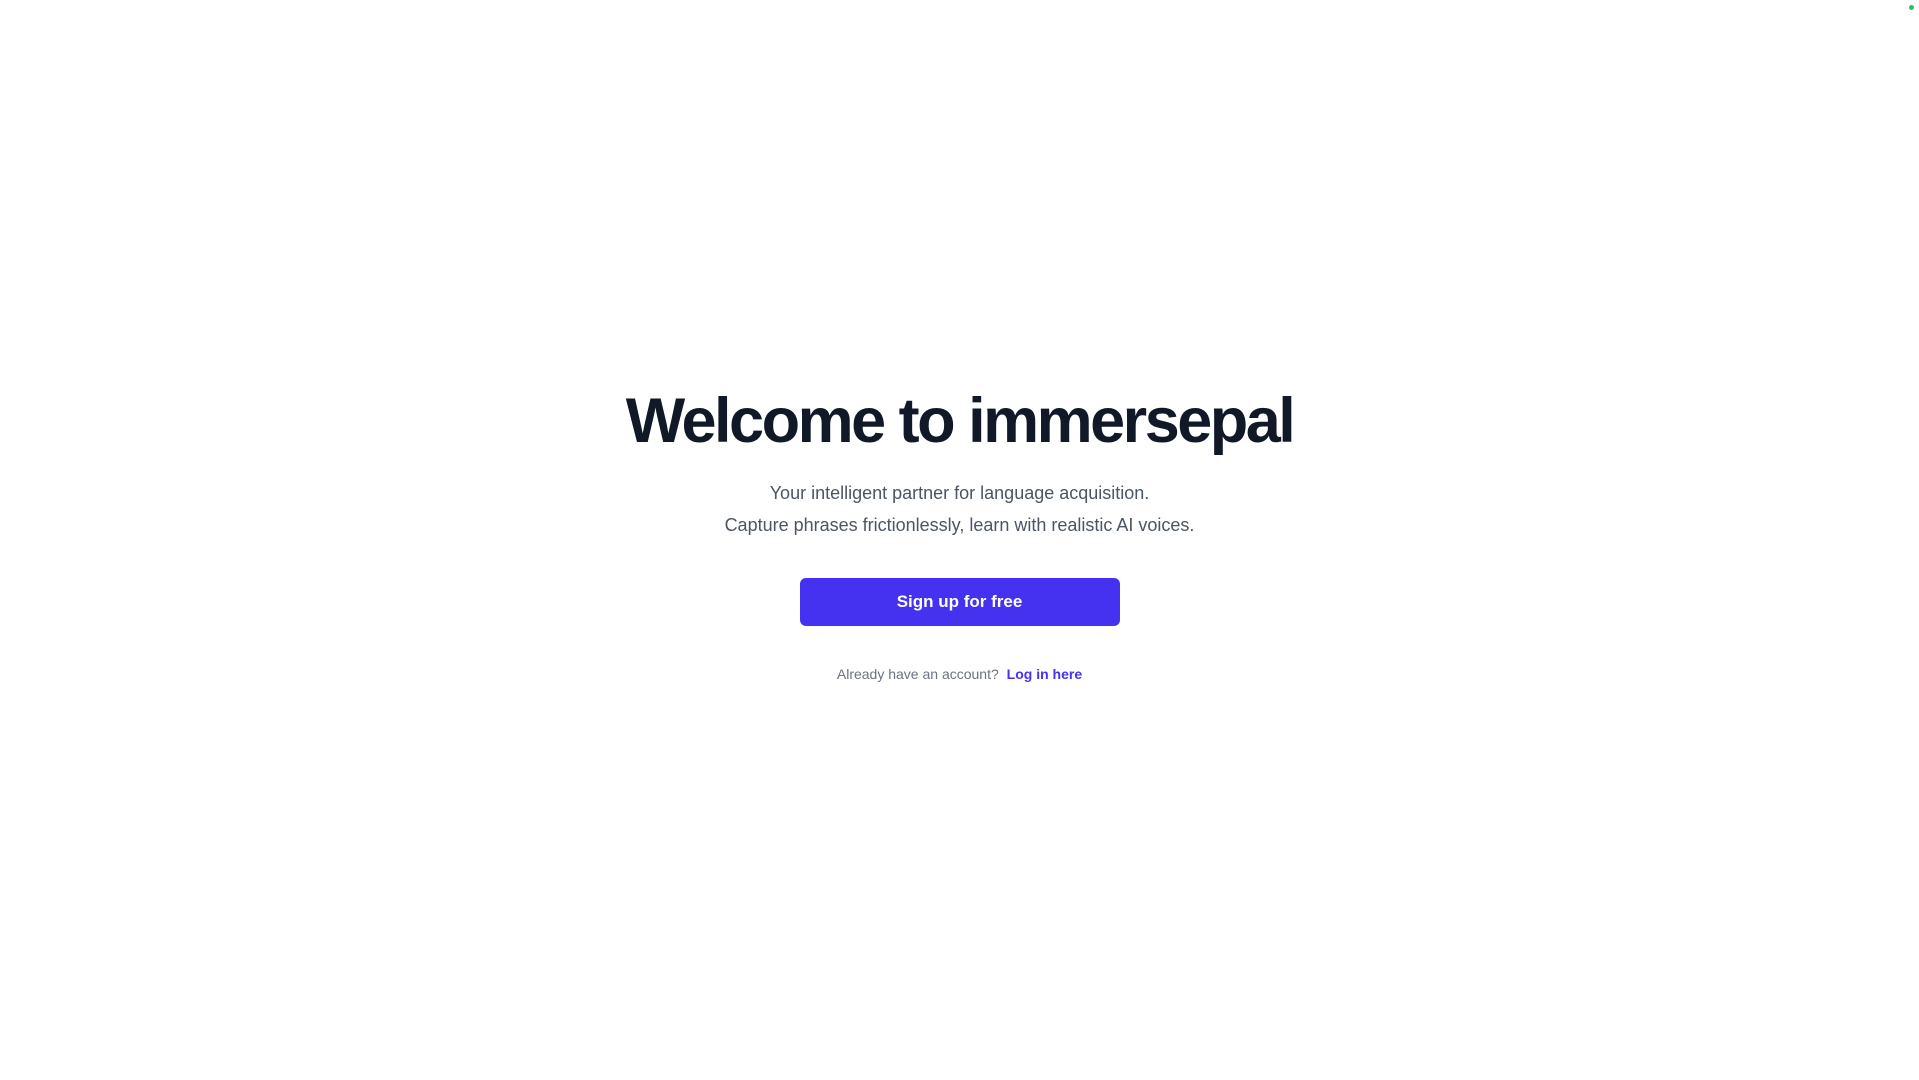 The height and width of the screenshot is (1080, 1919). Describe the element at coordinates (960, 421) in the screenshot. I see `page-title: Welcome to immersepal` at that location.